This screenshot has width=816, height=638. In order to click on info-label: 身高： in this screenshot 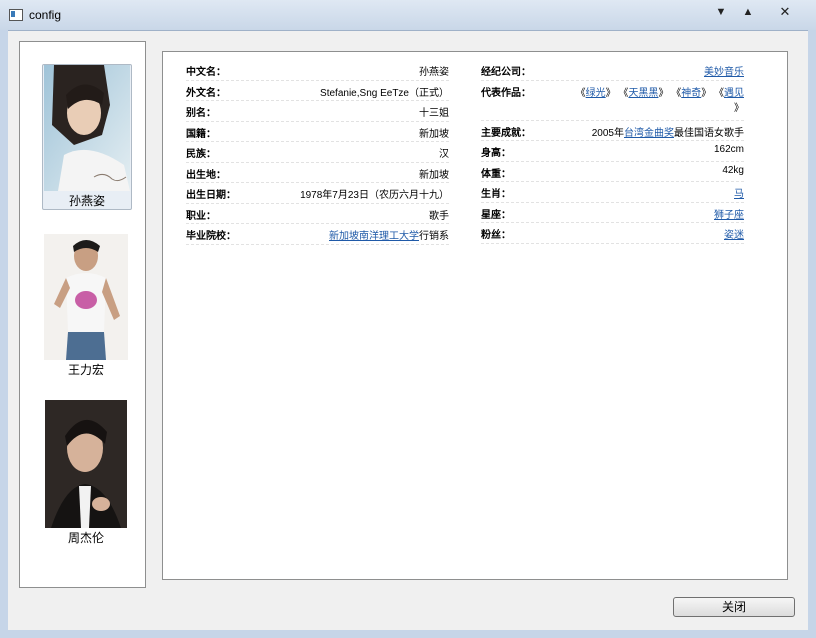, I will do `click(496, 153)`.